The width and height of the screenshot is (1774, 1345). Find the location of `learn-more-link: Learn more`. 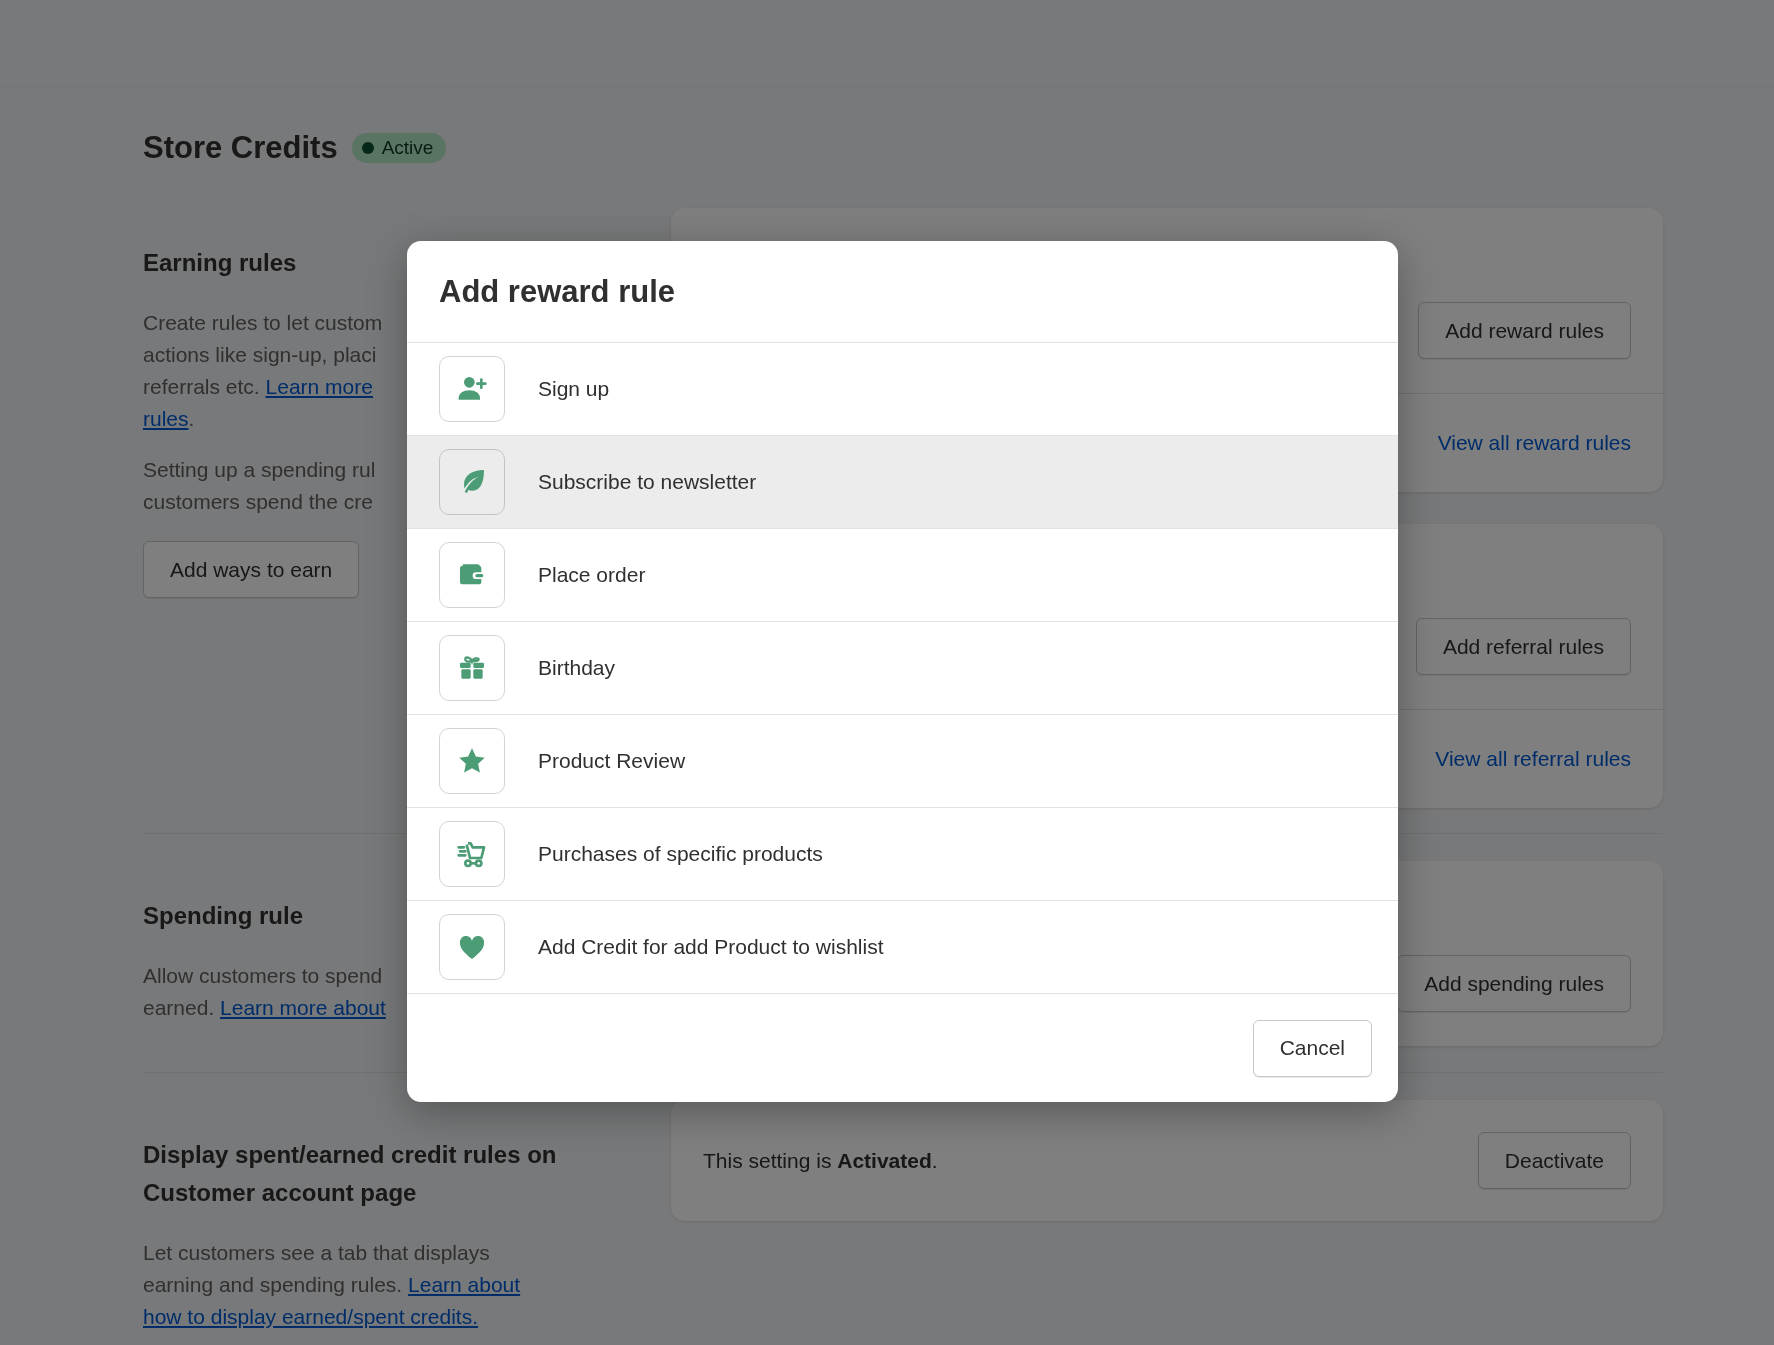

learn-more-link: Learn more is located at coordinates (319, 386).